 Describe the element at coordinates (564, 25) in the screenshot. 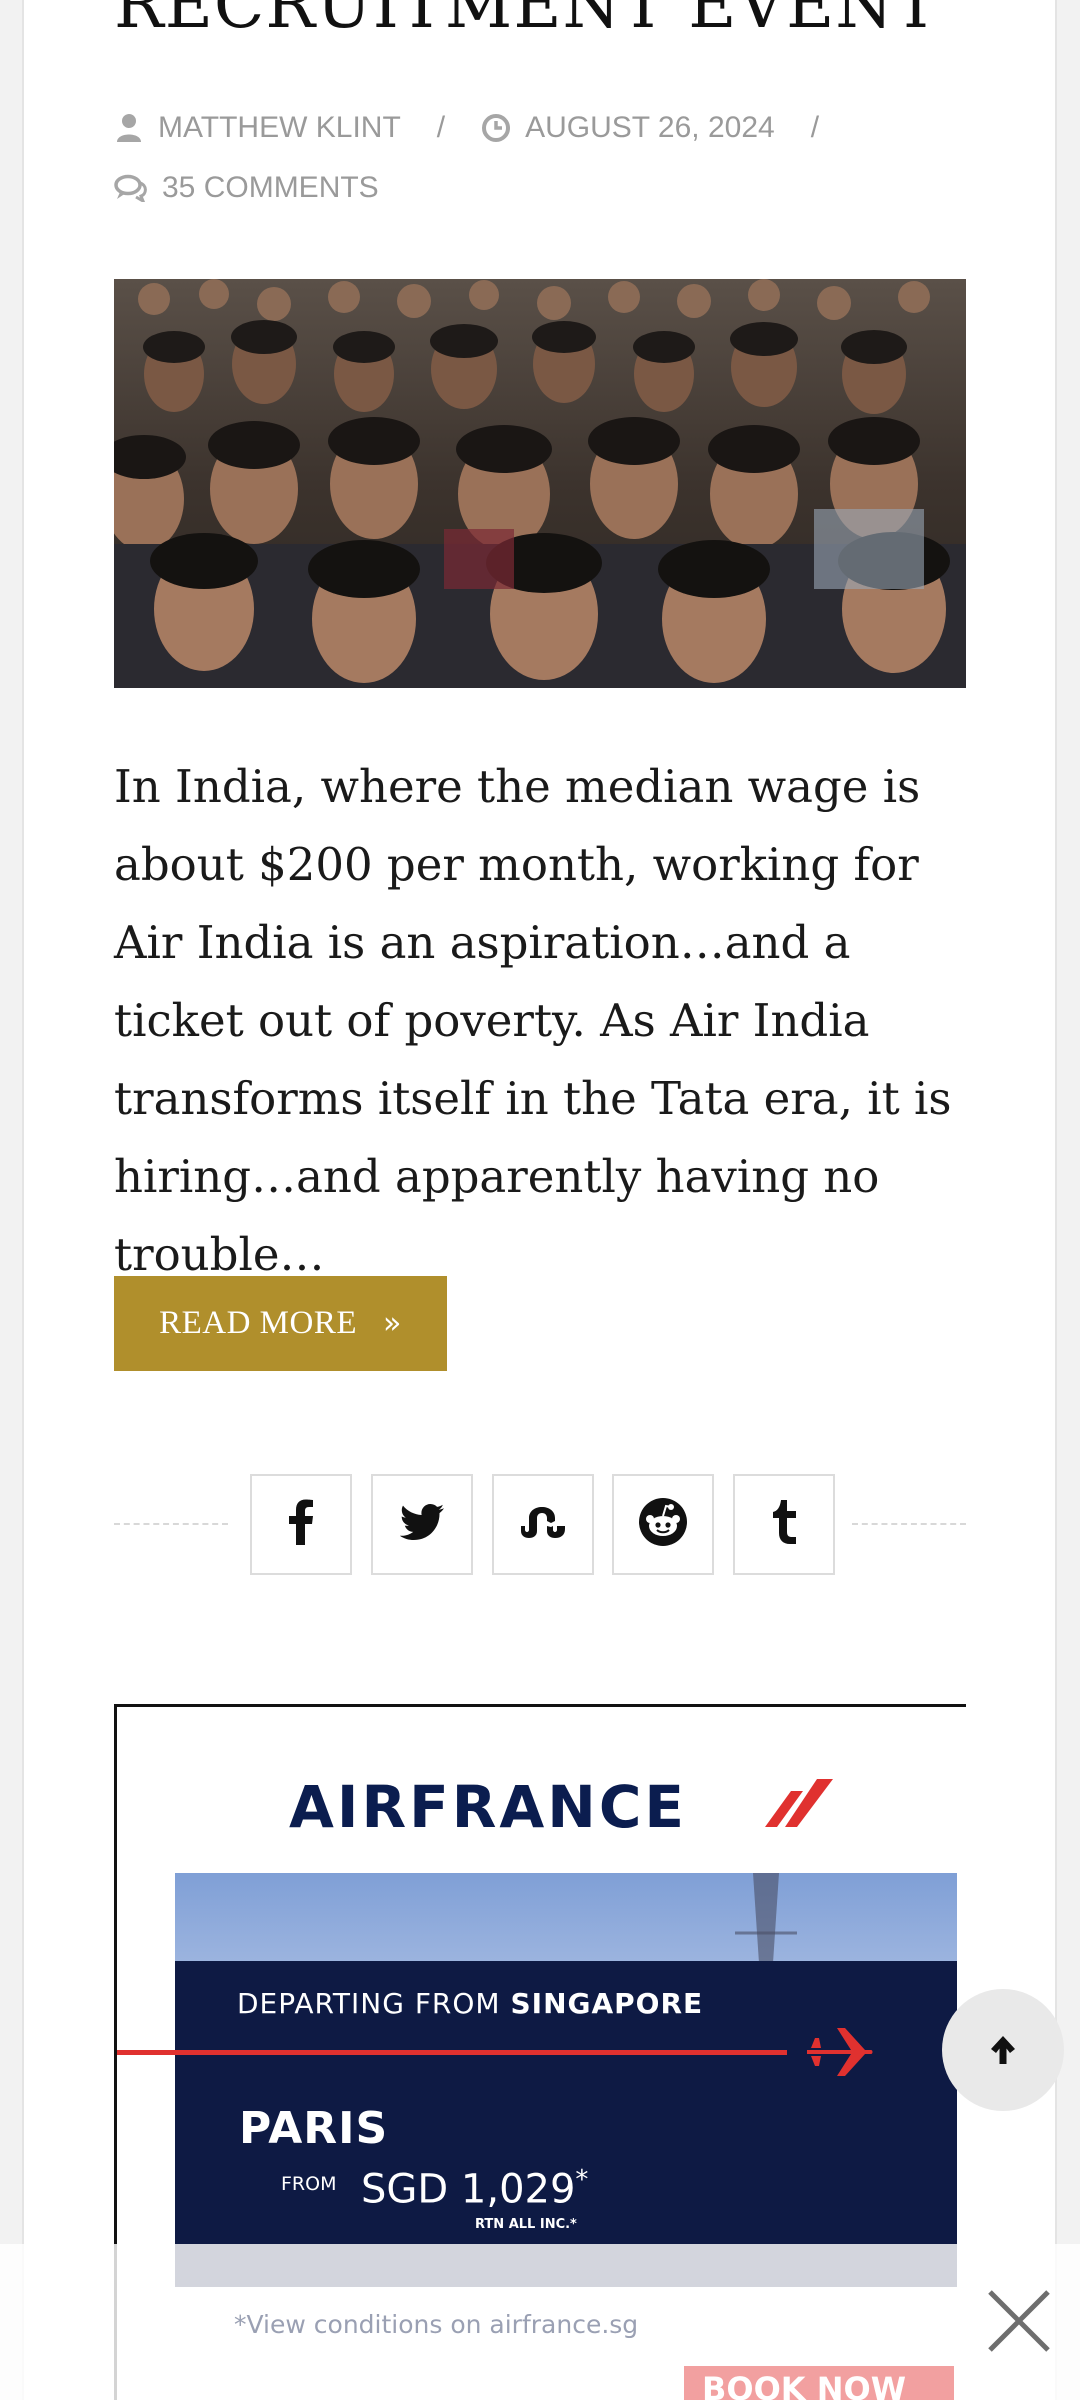

I see `post-title: RECRUITMENT EVENT` at that location.